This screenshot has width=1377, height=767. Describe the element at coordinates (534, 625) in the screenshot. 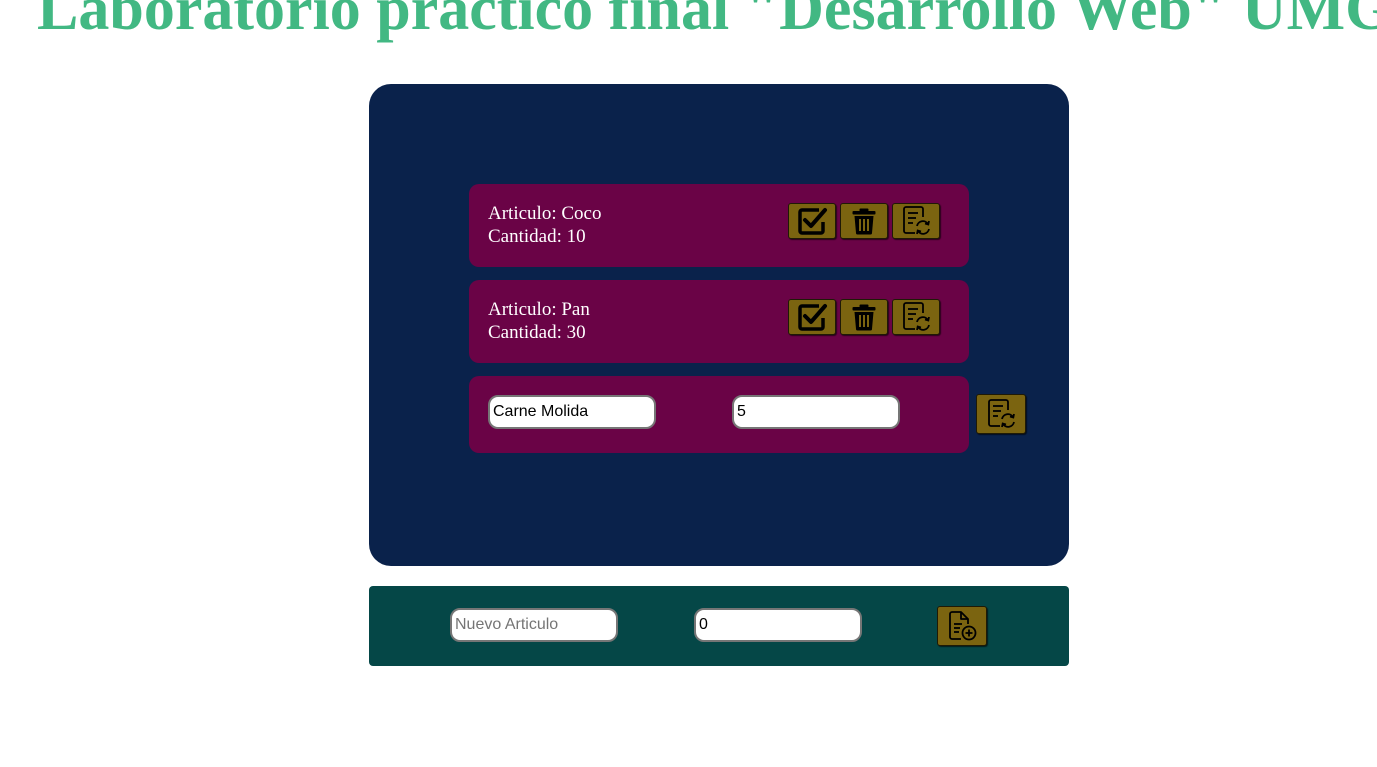

I see `new-article-input` at that location.